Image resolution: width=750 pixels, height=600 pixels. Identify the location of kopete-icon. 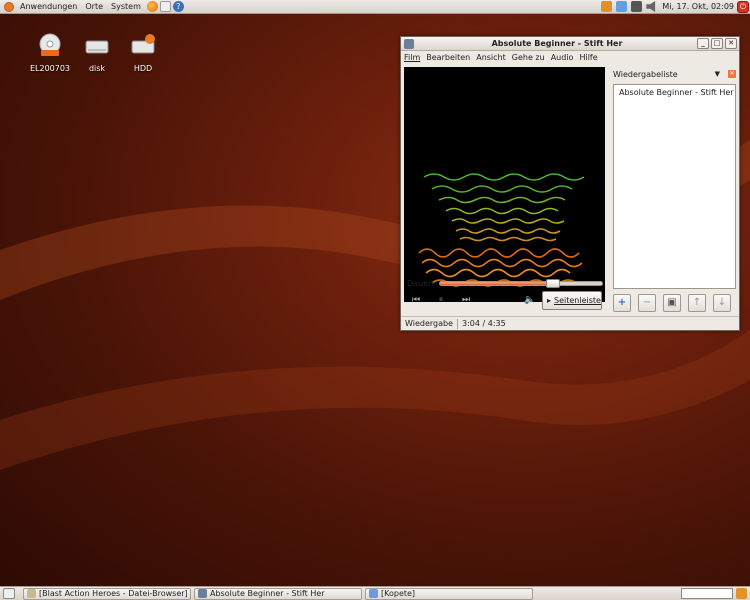
(373, 593).